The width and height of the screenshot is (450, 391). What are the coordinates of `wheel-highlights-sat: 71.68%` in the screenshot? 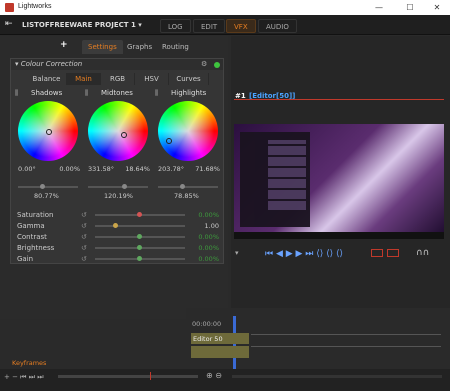 It's located at (207, 169).